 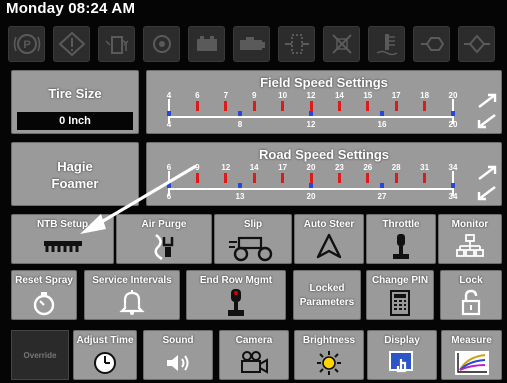 I want to click on locked-parameters-line2: Parameters, so click(x=327, y=302).